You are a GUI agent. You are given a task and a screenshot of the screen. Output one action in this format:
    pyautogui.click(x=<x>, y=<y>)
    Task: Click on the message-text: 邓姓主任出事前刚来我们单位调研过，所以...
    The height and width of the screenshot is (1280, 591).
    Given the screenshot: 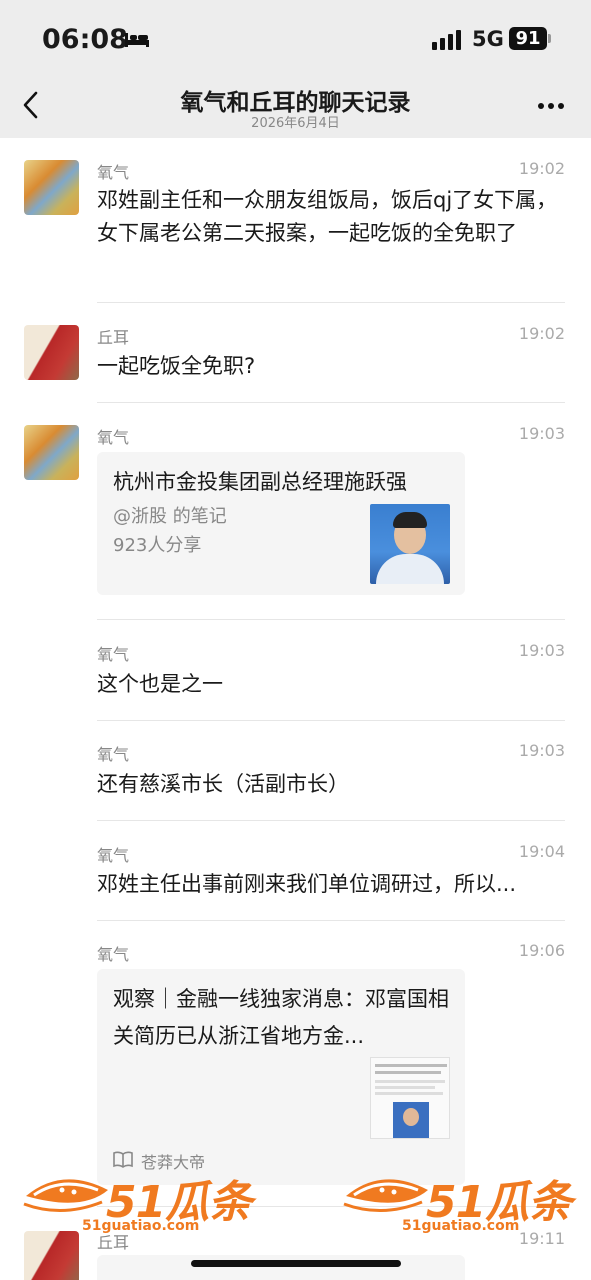 What is the action you would take?
    pyautogui.click(x=330, y=884)
    